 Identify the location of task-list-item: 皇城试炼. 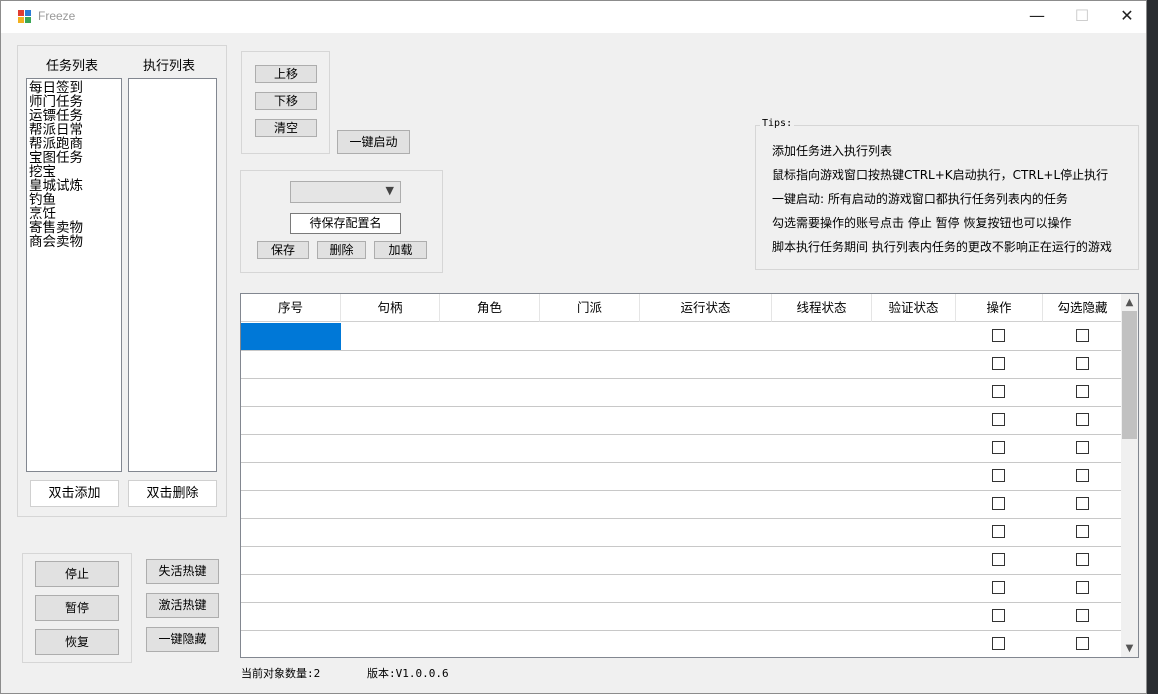
(74, 186).